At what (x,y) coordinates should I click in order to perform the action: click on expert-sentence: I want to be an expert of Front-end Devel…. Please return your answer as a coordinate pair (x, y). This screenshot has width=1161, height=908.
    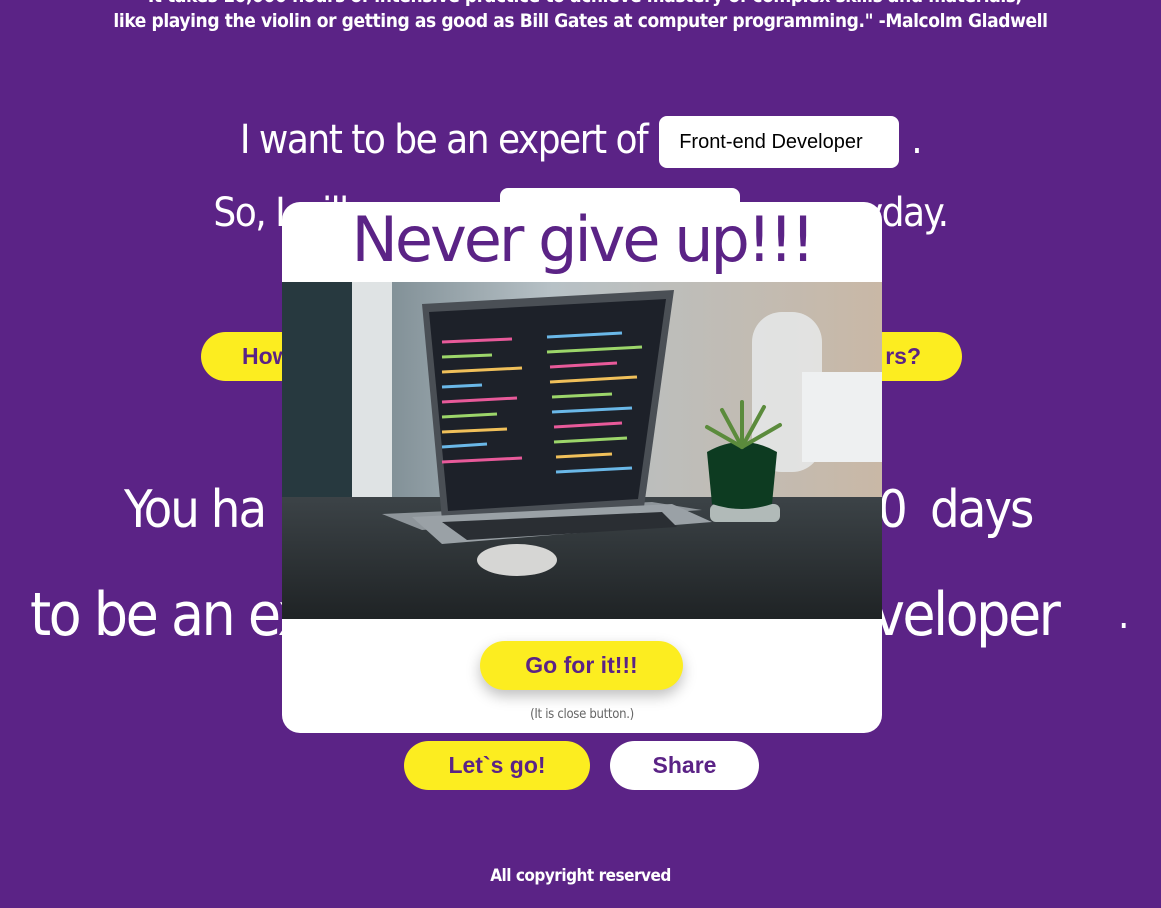
    Looking at the image, I should click on (580, 142).